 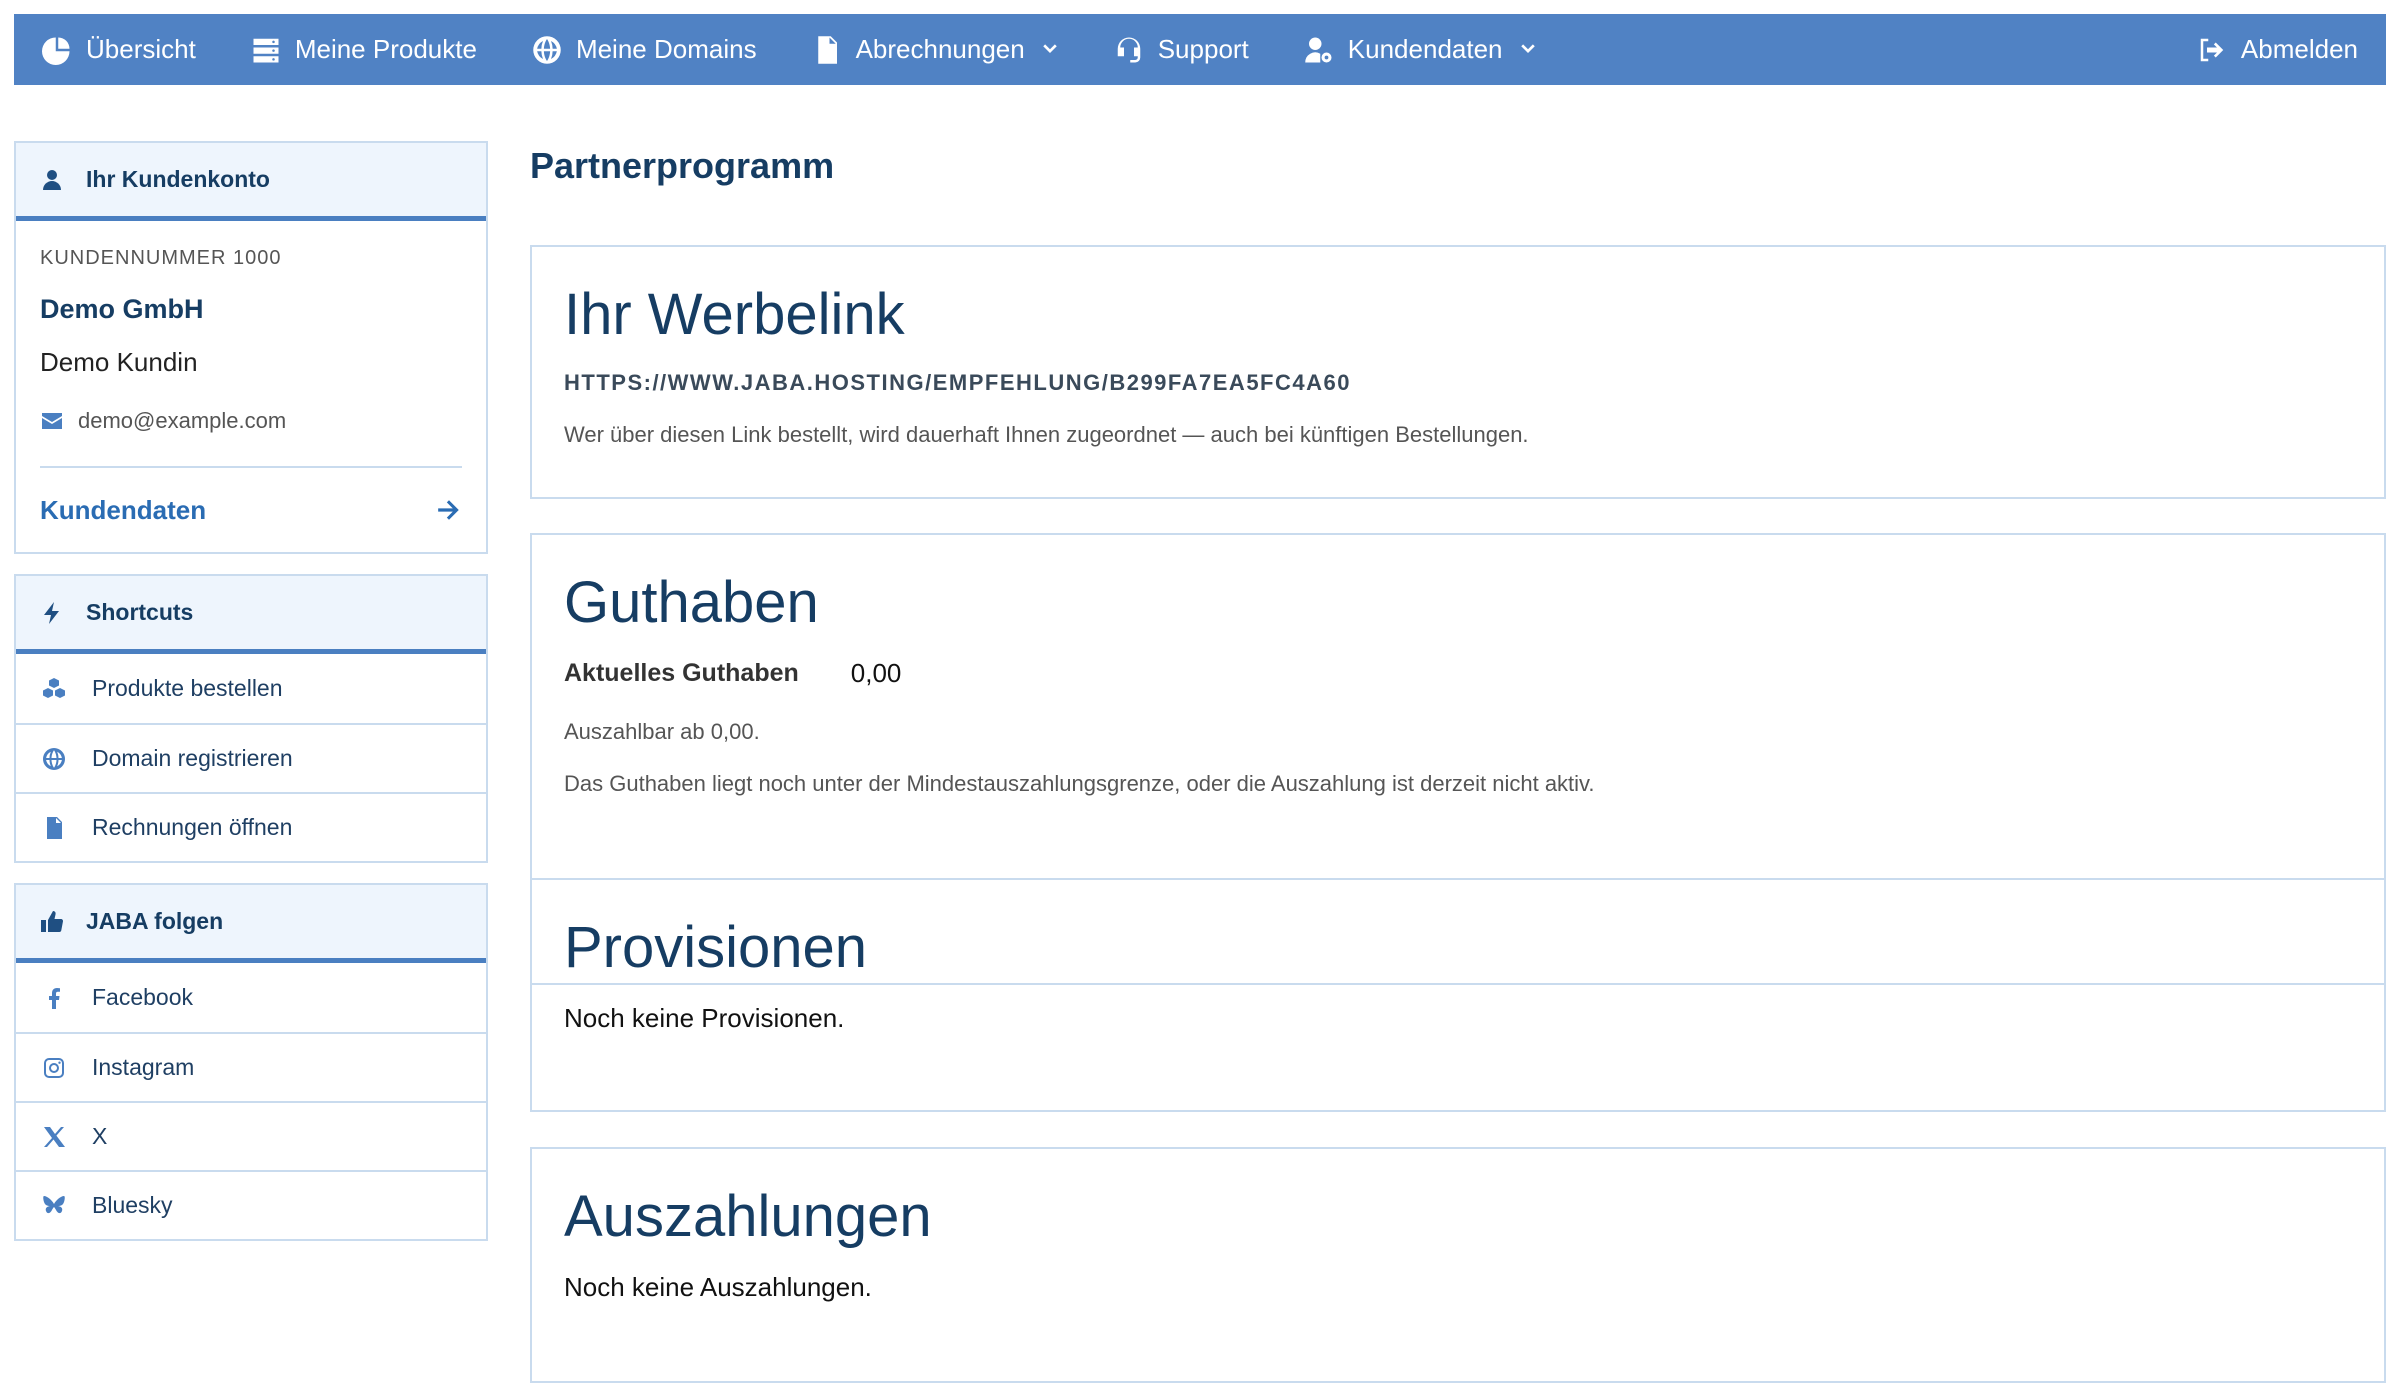 I want to click on envelope-icon, so click(x=52, y=421).